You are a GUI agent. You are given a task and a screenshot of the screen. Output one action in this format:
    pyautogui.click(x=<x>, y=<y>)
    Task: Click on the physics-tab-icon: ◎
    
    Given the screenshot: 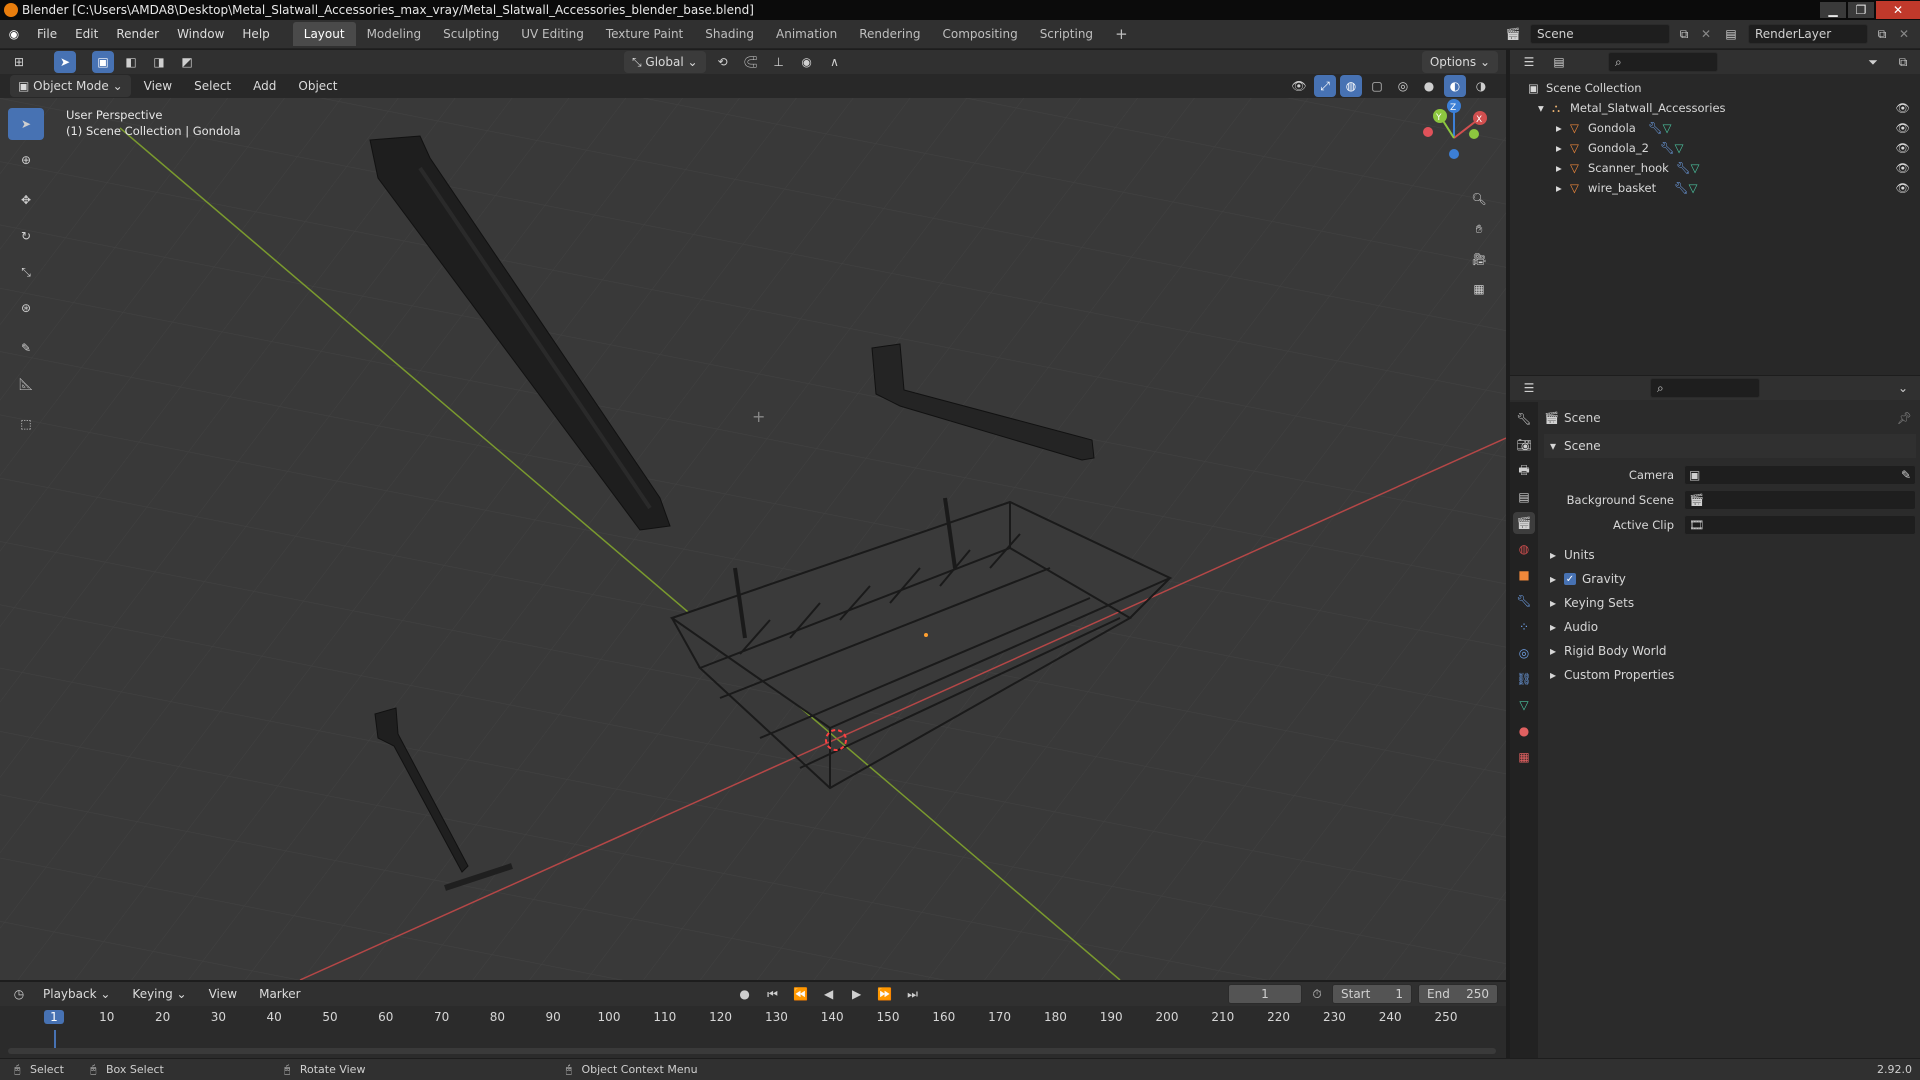 What is the action you would take?
    pyautogui.click(x=1524, y=653)
    